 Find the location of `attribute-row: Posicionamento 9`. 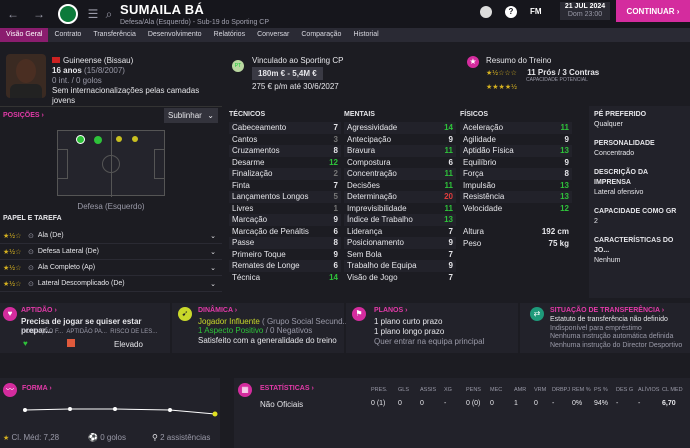

attribute-row: Posicionamento 9 is located at coordinates (400, 243).